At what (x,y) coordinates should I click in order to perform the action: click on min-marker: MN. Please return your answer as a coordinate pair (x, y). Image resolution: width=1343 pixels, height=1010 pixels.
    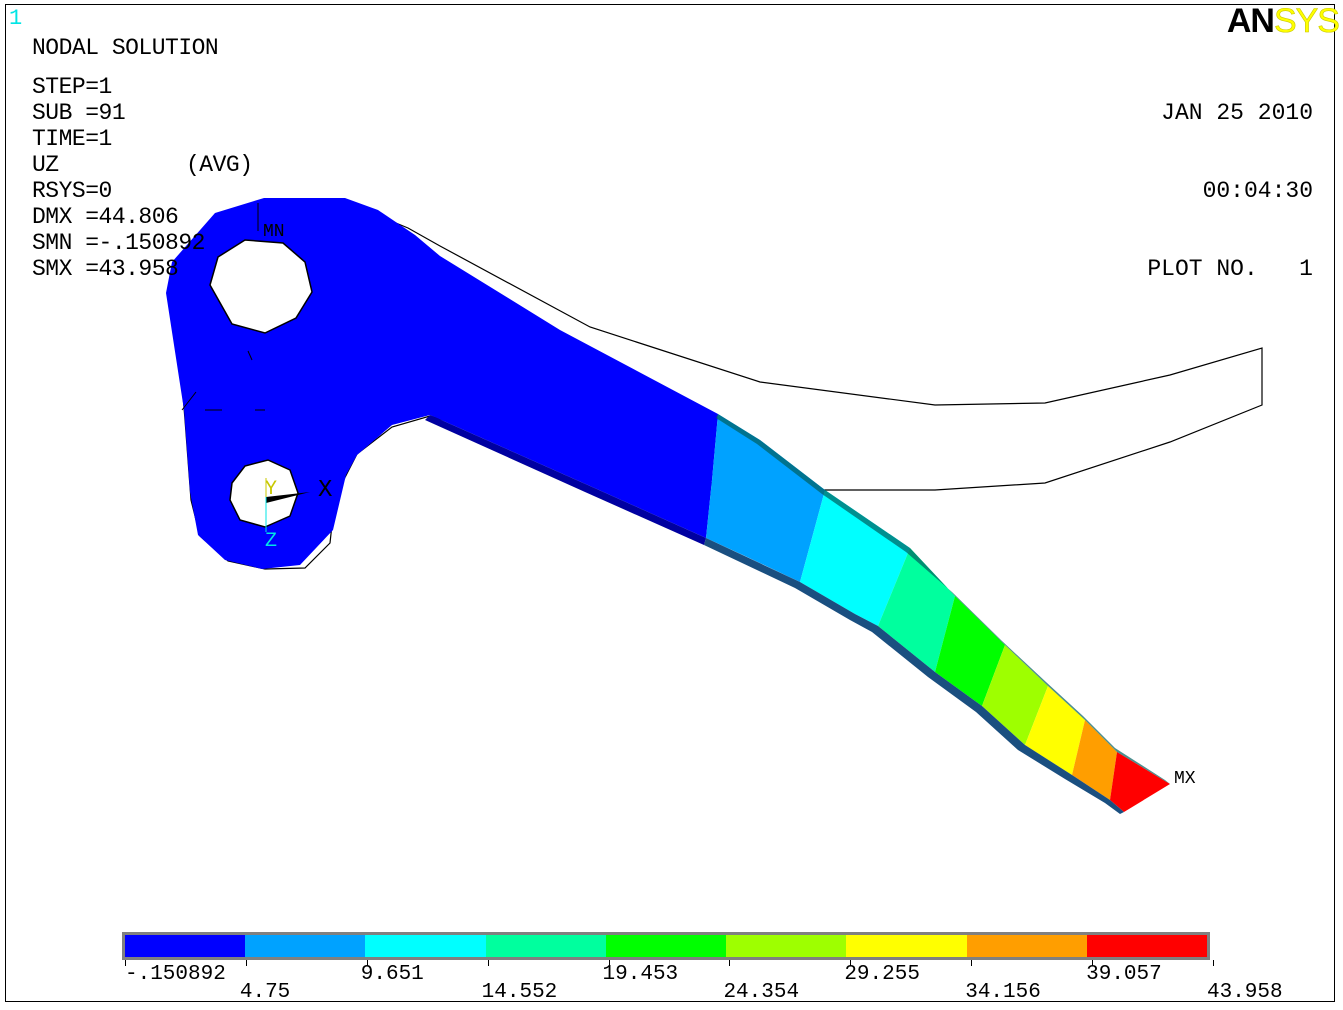
    Looking at the image, I should click on (274, 232).